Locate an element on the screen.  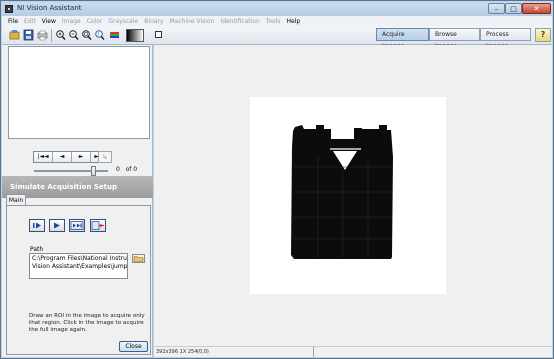
zoom-fit-icon is located at coordinates (86, 35).